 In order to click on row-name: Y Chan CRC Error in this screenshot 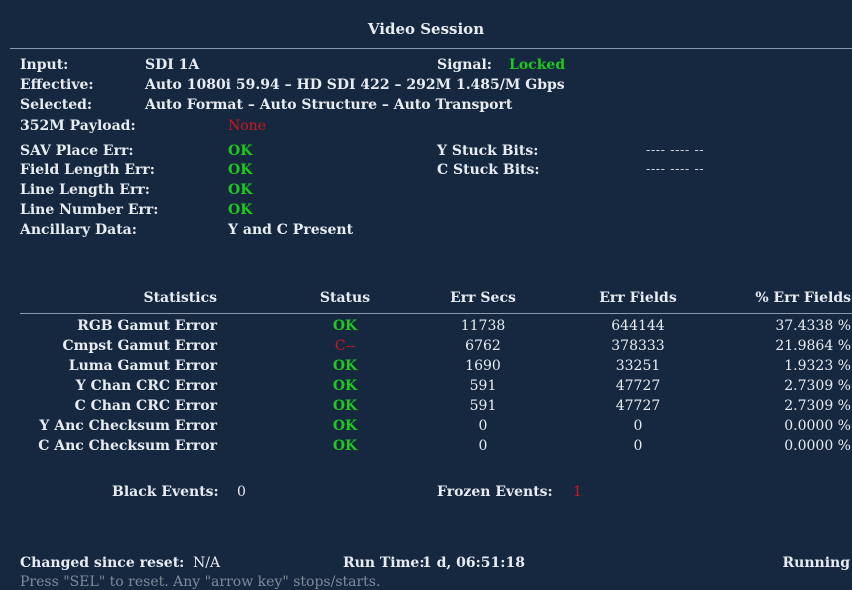, I will do `click(146, 386)`.